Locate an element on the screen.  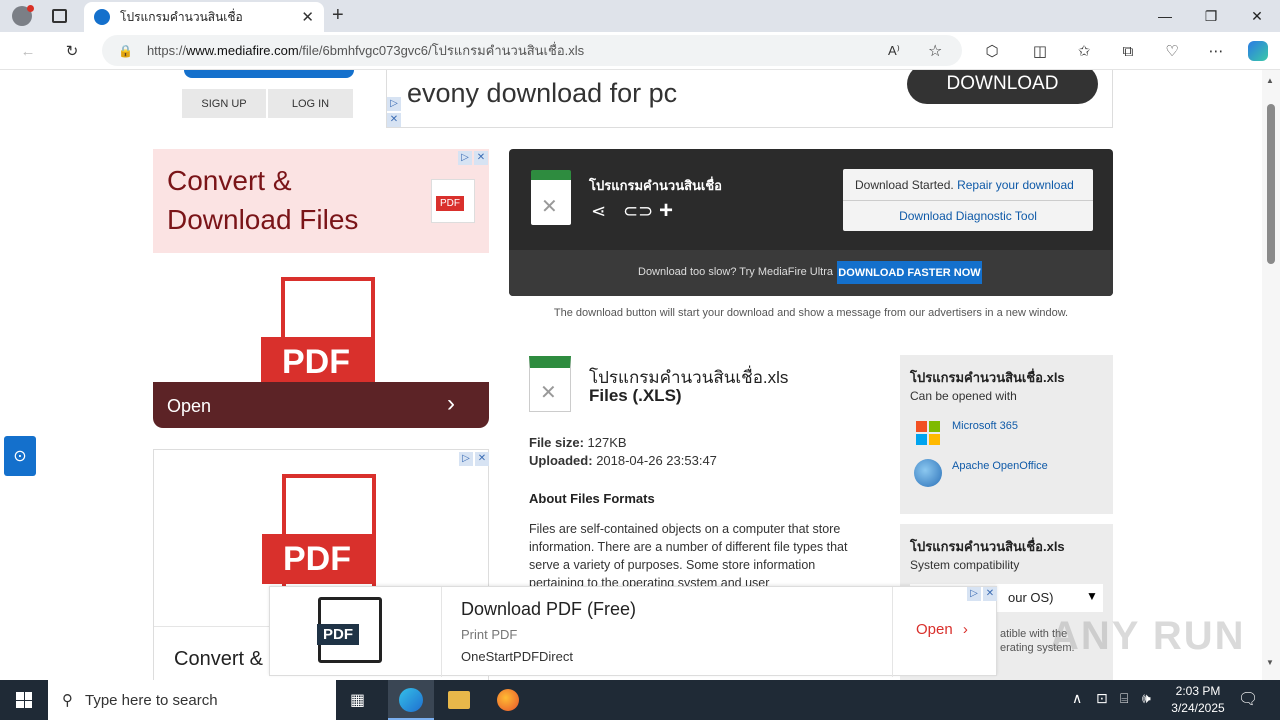
close-window-button: ✕ is located at coordinates (1257, 16).